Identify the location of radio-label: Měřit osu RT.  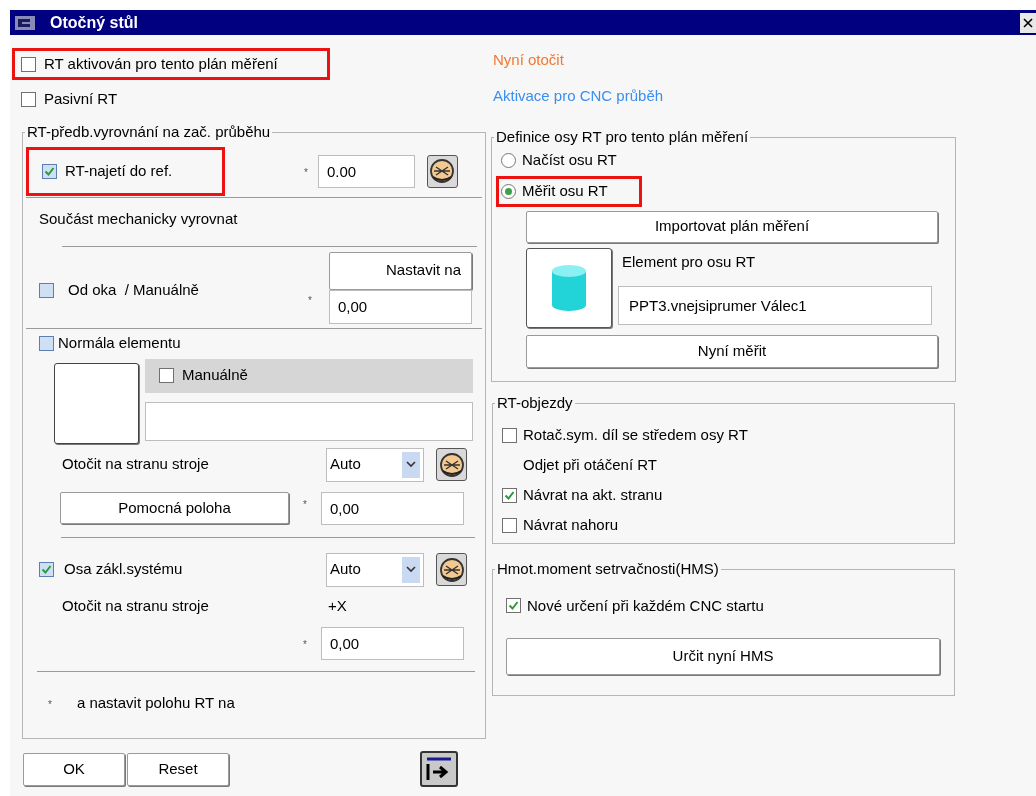
(565, 190).